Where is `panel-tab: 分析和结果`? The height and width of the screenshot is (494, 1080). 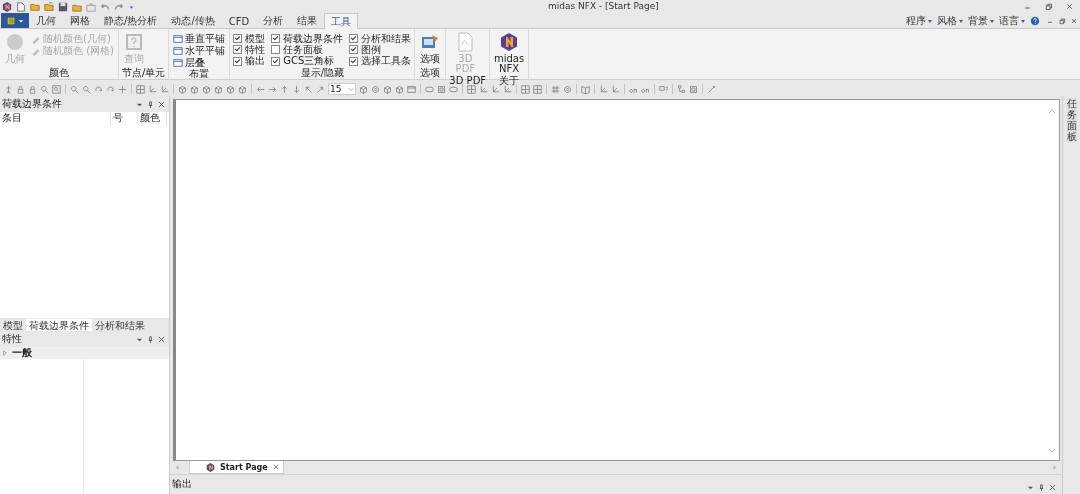
panel-tab: 分析和结果 is located at coordinates (120, 325).